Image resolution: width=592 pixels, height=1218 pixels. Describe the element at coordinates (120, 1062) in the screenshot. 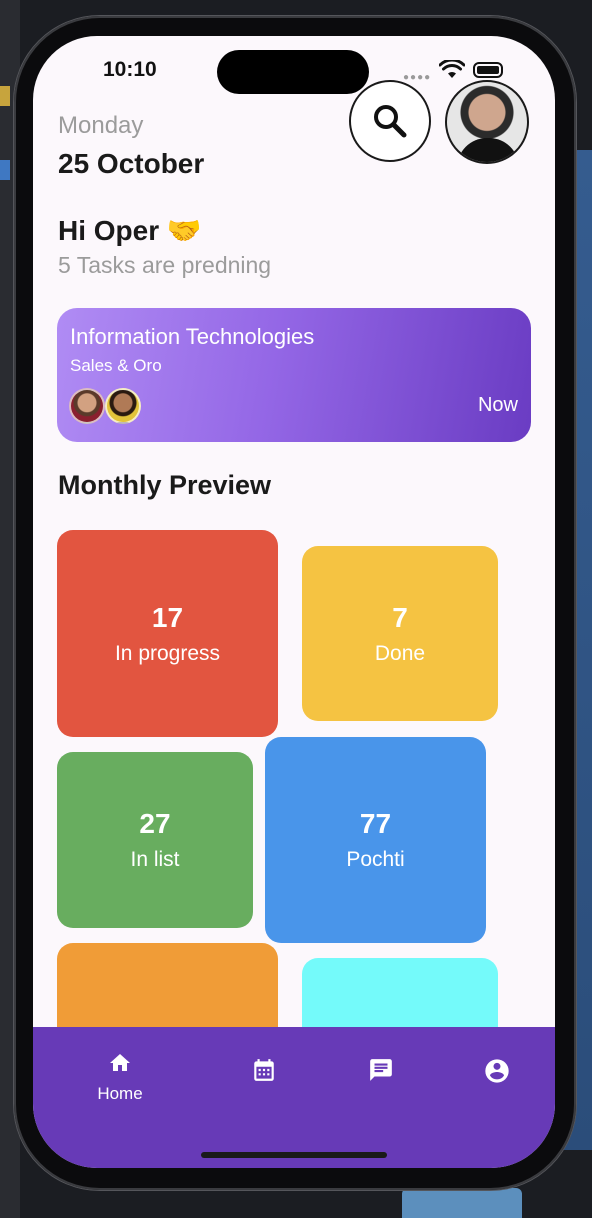

I see `home-icon` at that location.